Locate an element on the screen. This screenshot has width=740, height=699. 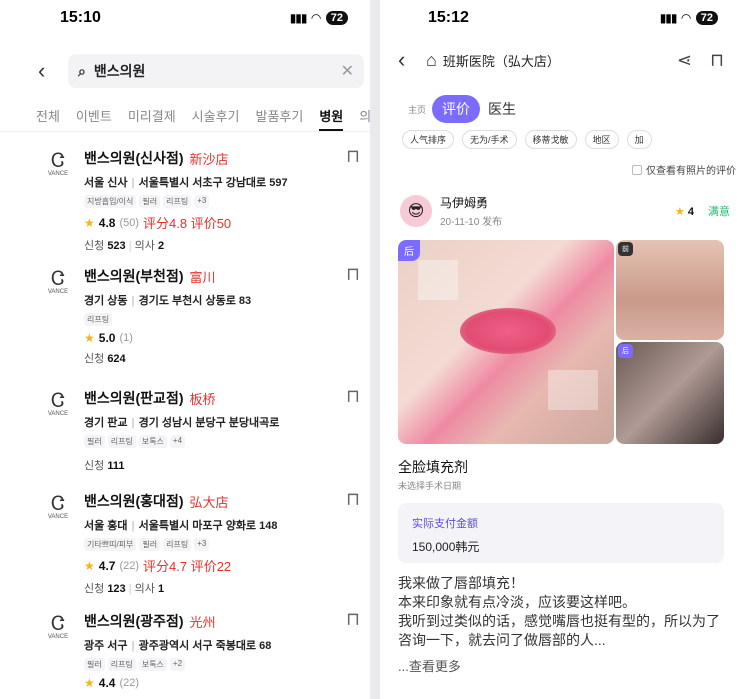
clinic-address: 서울특별시 서초구 강남대로 597 is located at coordinates (213, 183).